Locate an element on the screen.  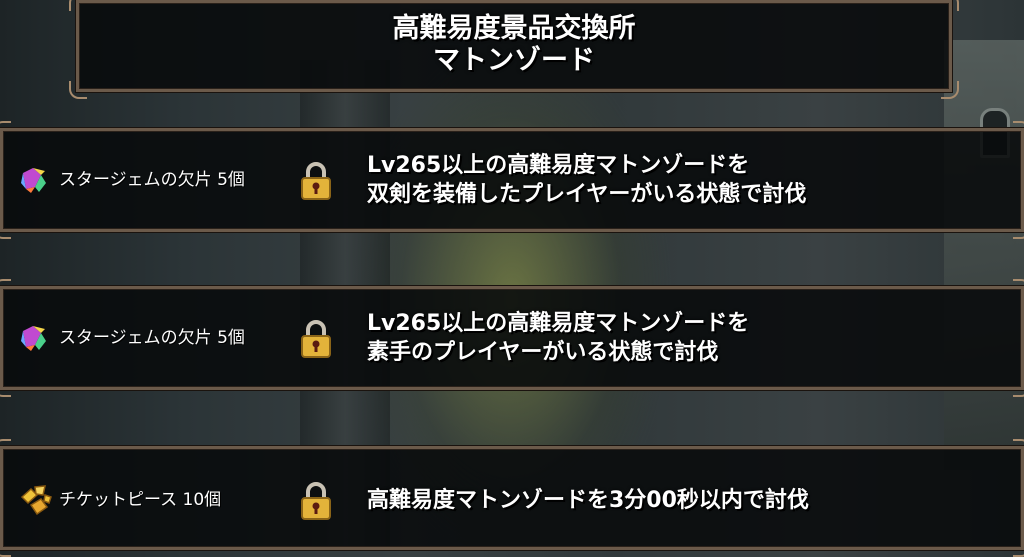
ticket-piece-icon is located at coordinates (36, 500).